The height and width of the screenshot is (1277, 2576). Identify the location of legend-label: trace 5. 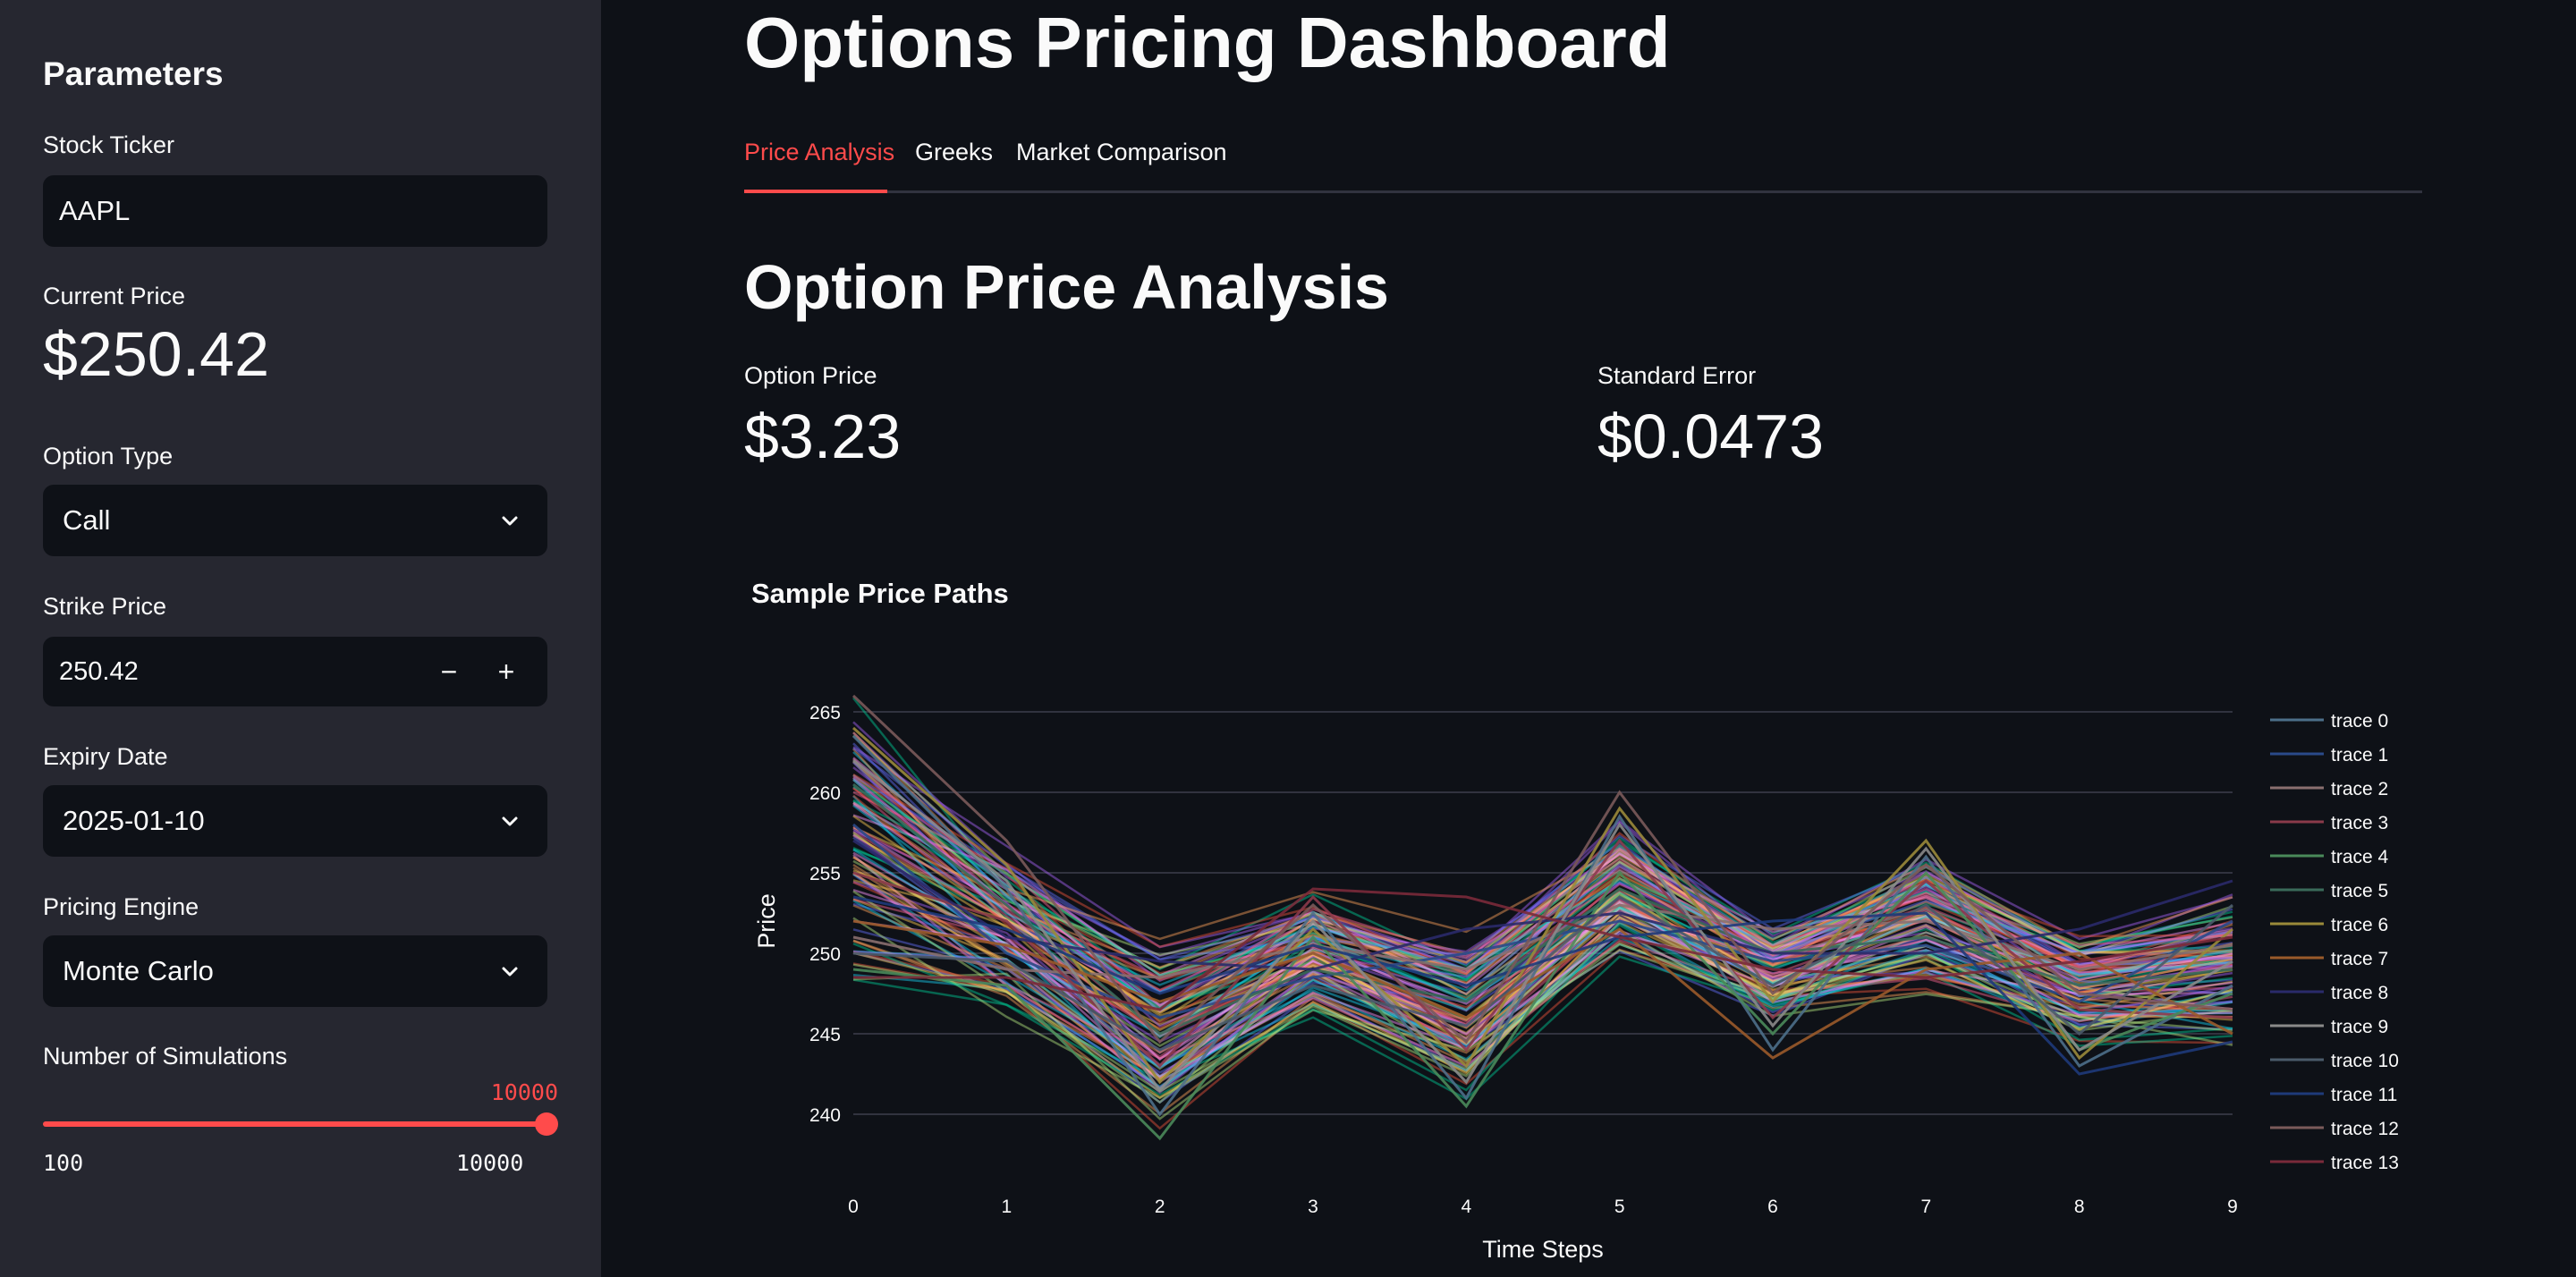
(2359, 891).